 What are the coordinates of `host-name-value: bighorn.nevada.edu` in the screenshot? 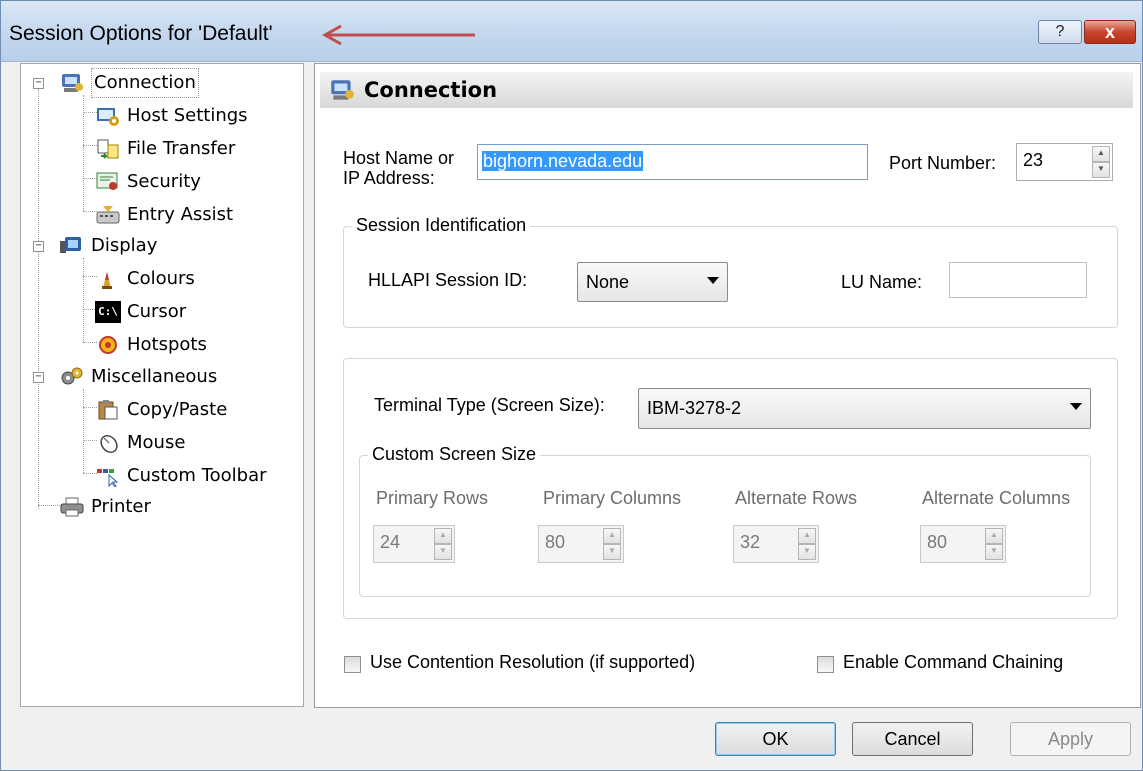 It's located at (563, 161).